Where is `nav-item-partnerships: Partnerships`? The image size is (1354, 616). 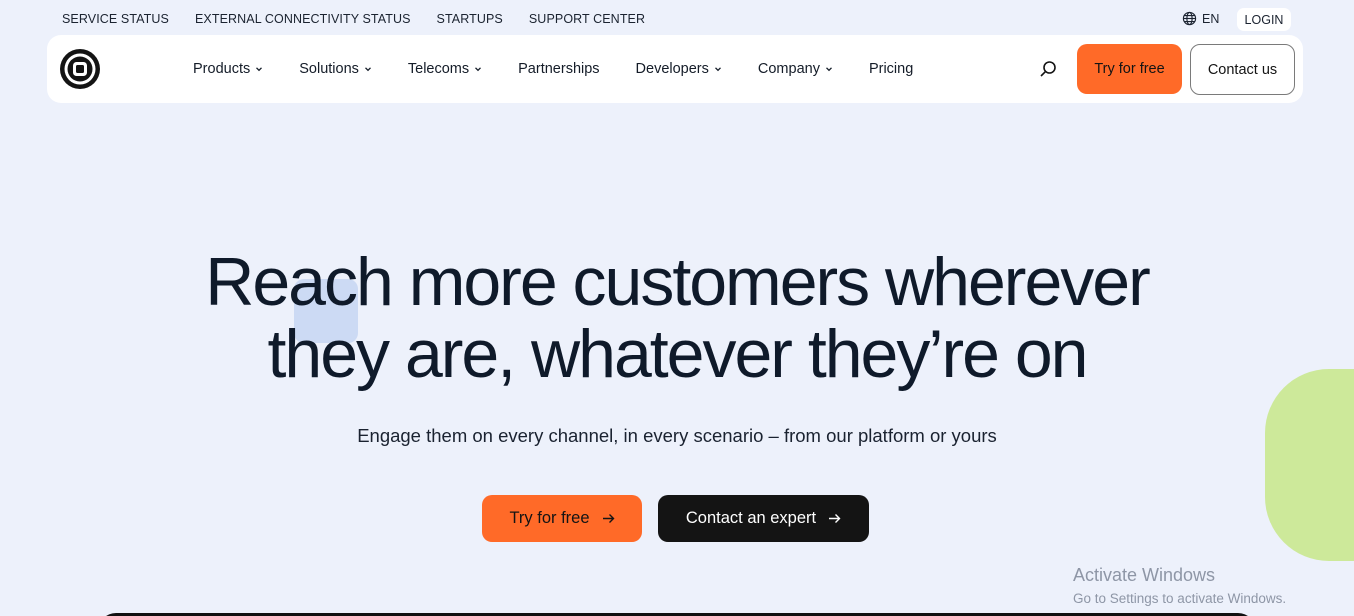 nav-item-partnerships: Partnerships is located at coordinates (558, 69).